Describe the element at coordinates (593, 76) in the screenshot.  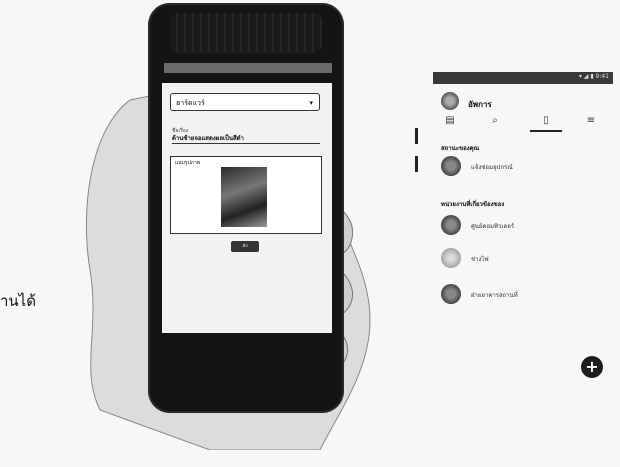
I see `status-indicators: ▾ ◢ ▮ 9:41` at that location.